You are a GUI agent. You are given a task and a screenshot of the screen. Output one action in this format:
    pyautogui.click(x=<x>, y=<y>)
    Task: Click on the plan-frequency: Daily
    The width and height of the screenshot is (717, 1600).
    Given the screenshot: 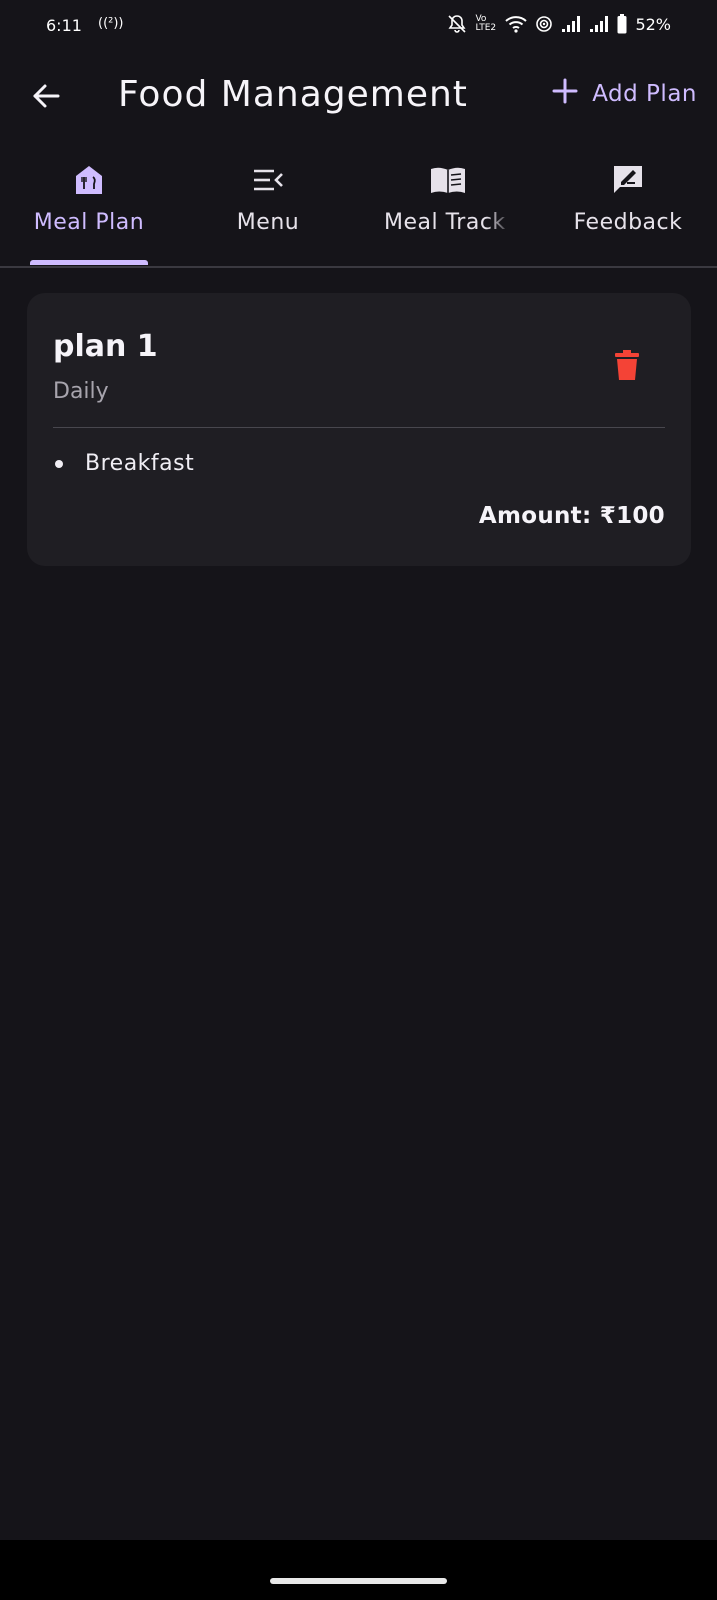 What is the action you would take?
    pyautogui.click(x=81, y=391)
    